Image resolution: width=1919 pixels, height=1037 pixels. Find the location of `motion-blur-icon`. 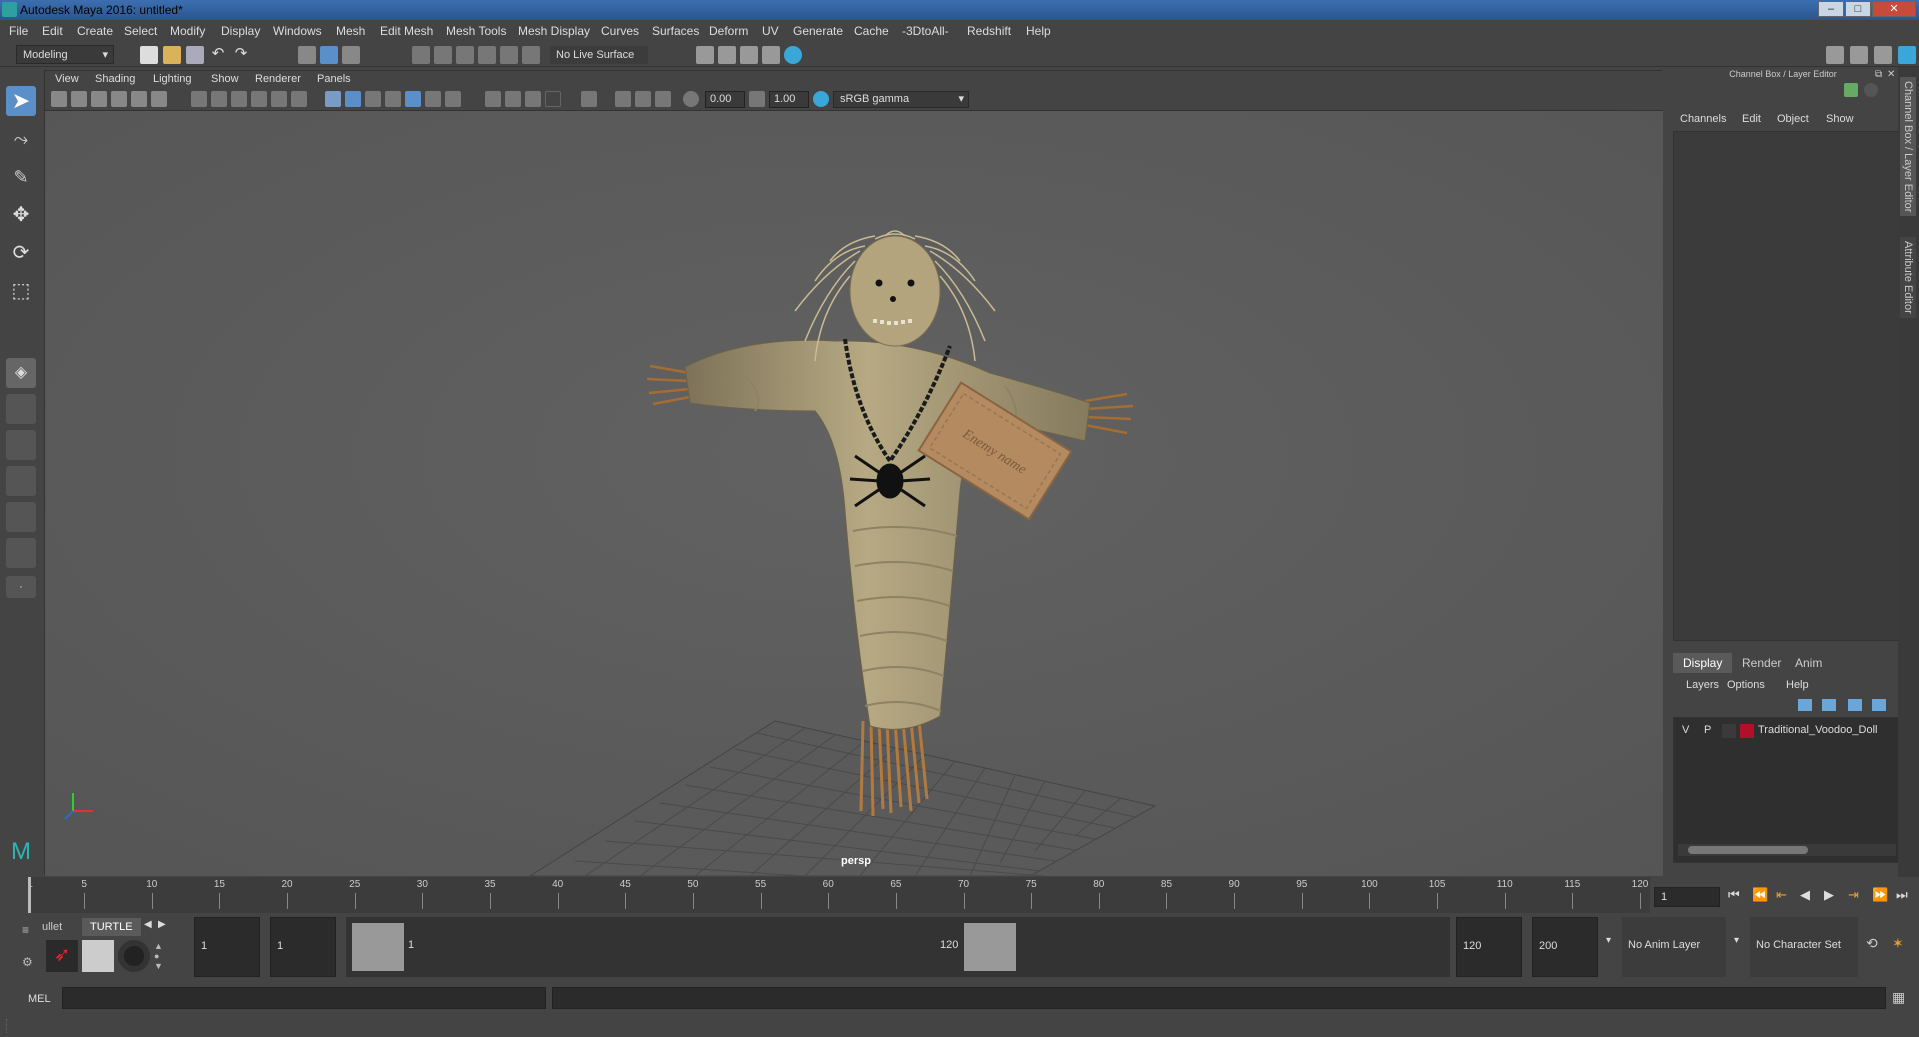

motion-blur-icon is located at coordinates (493, 99).